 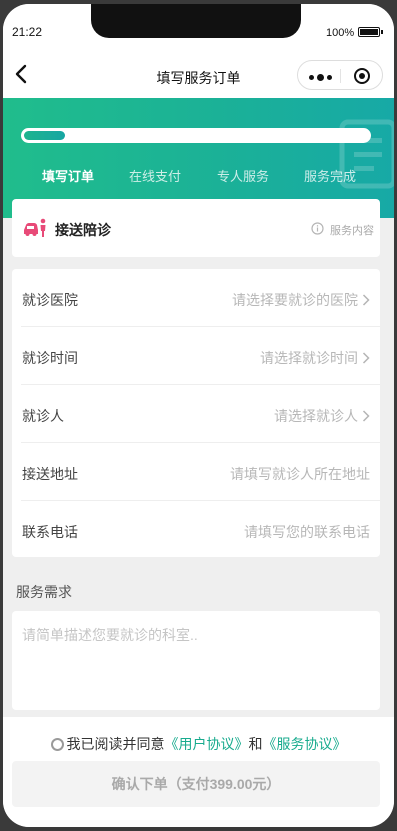 I want to click on form-row-address: 接送地址 请填写就诊人所在地址, so click(x=196, y=472).